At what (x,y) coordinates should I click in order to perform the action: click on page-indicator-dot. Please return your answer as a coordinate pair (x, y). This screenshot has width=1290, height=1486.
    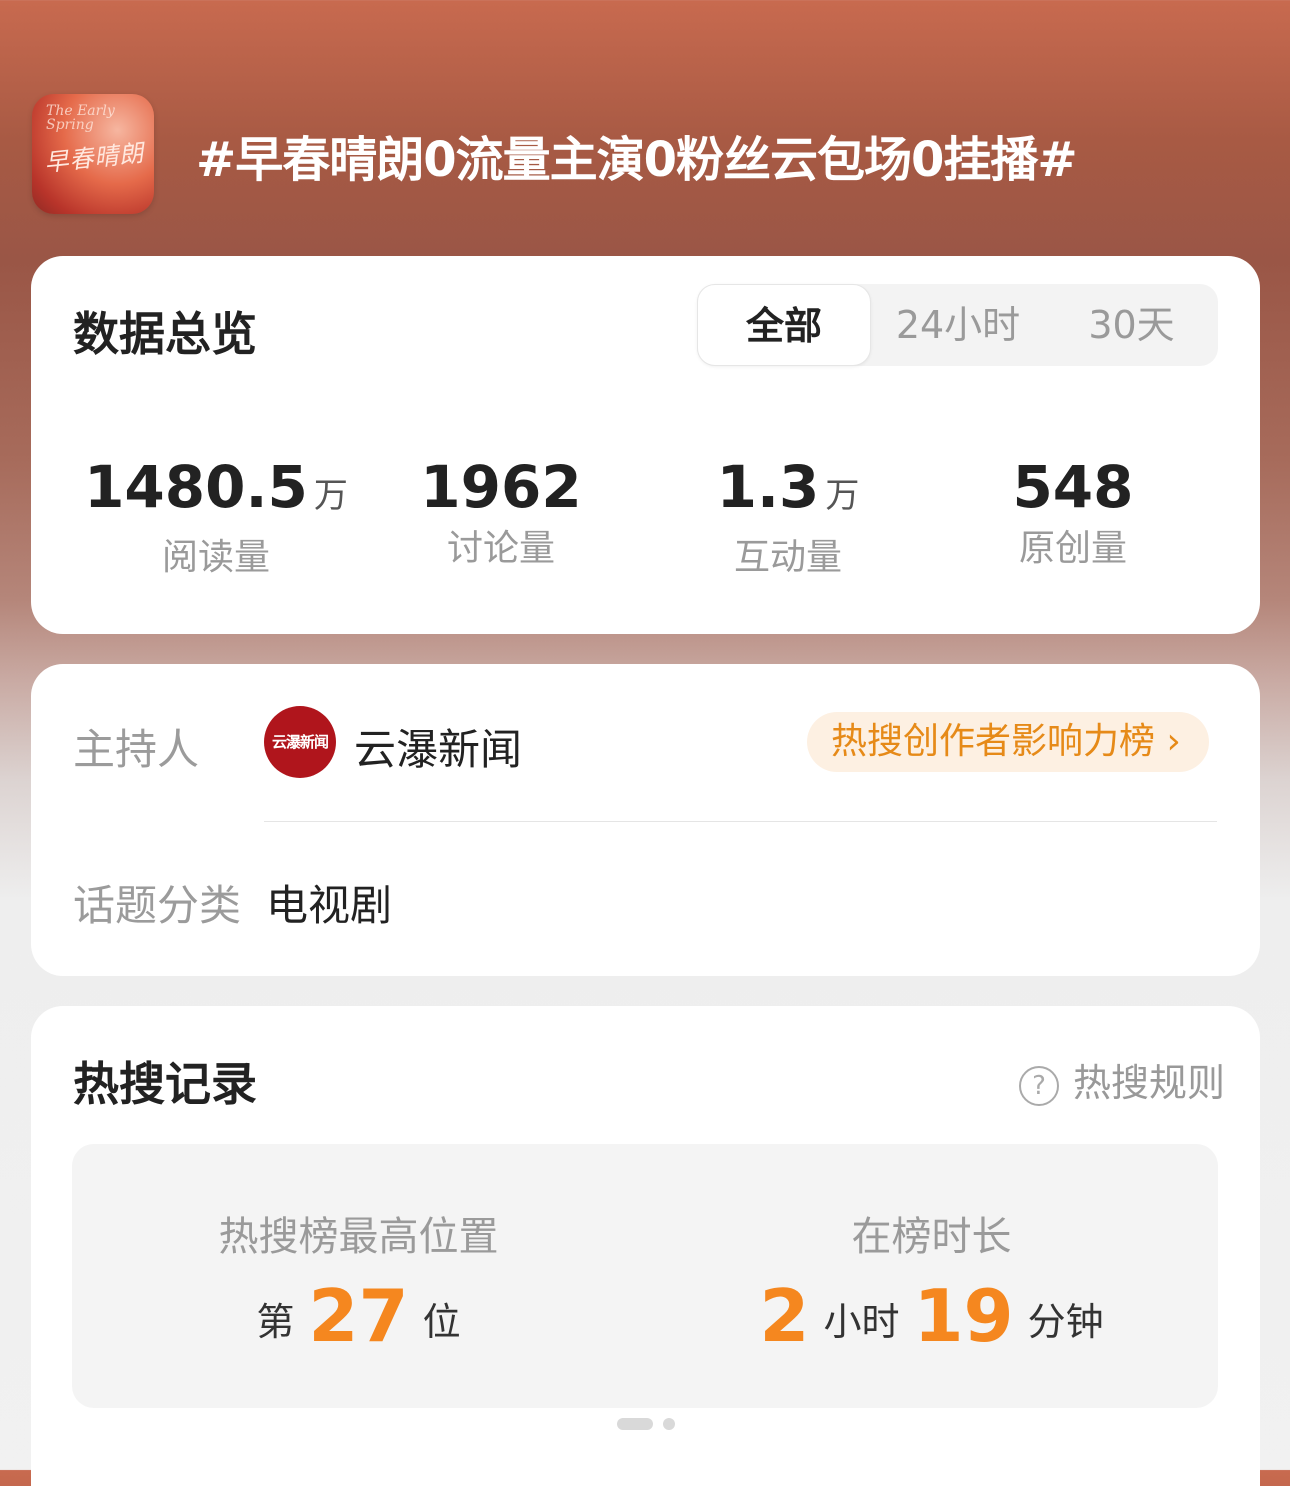
    Looking at the image, I should click on (669, 1424).